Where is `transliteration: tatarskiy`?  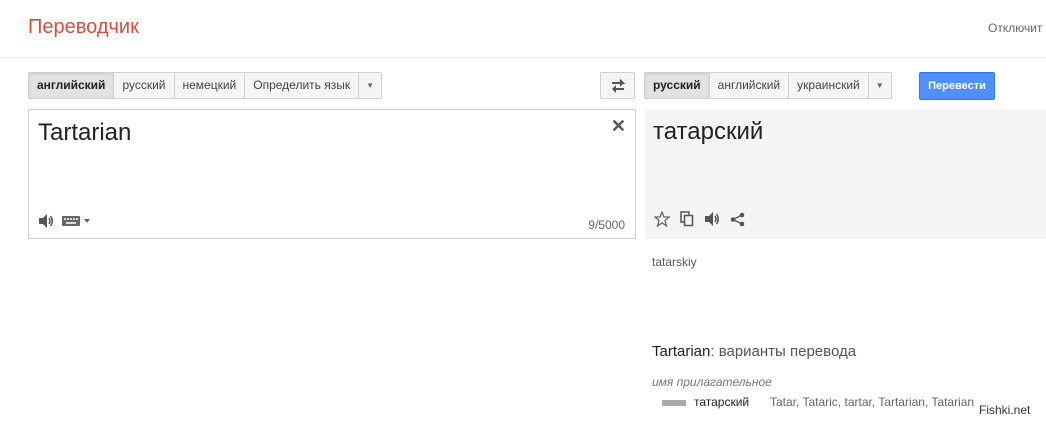
transliteration: tatarskiy is located at coordinates (674, 262).